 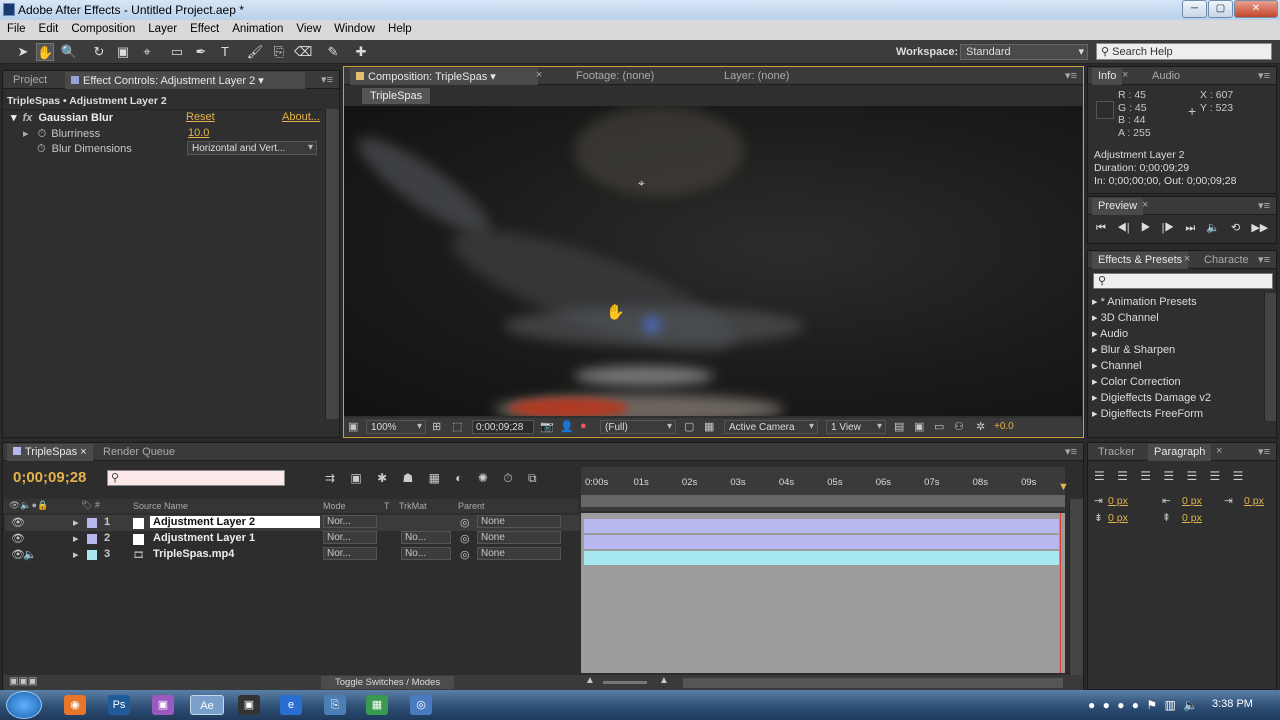 What do you see at coordinates (23, 52) in the screenshot?
I see `selection-tool-icon: ➤` at bounding box center [23, 52].